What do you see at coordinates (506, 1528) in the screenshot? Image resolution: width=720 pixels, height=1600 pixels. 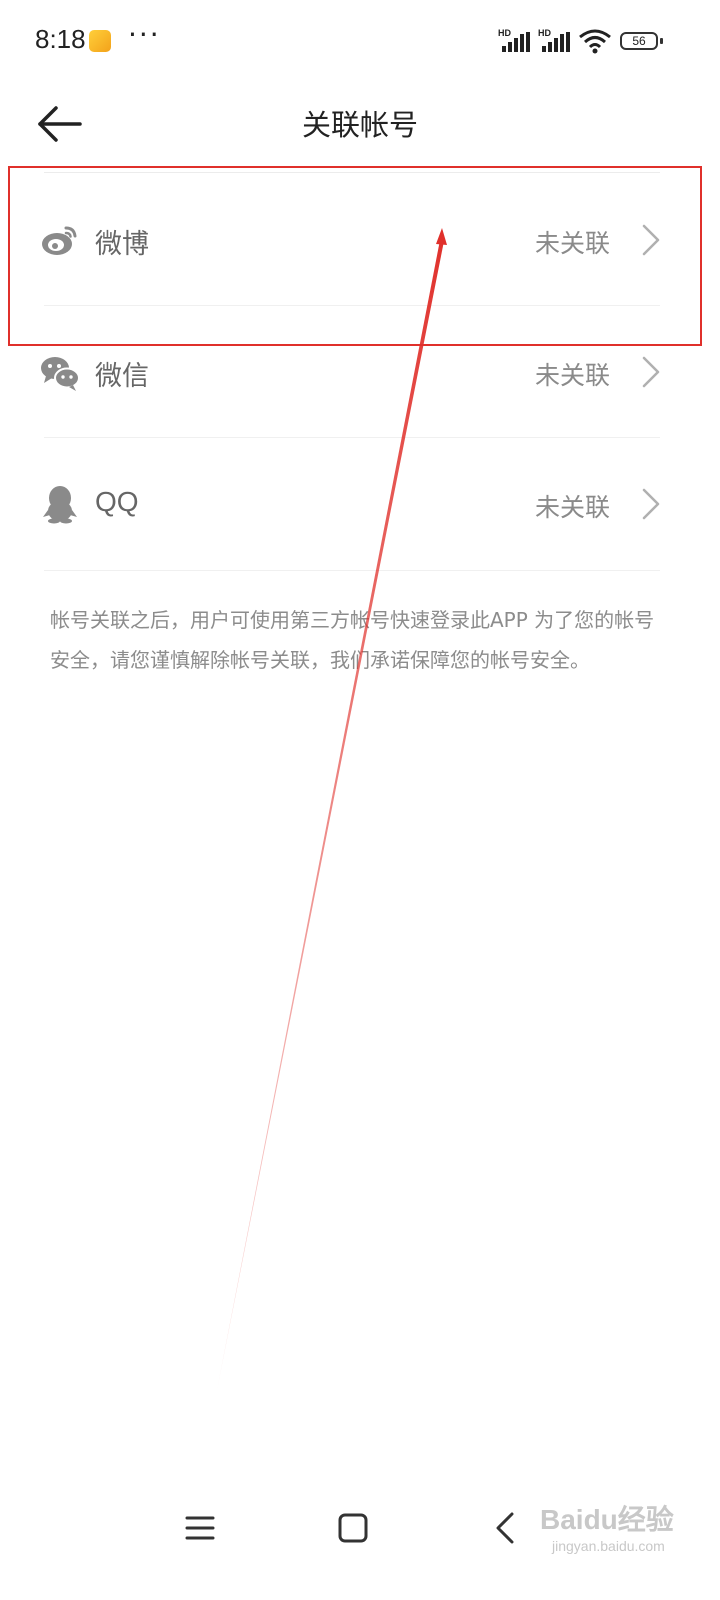 I see `back-icon` at bounding box center [506, 1528].